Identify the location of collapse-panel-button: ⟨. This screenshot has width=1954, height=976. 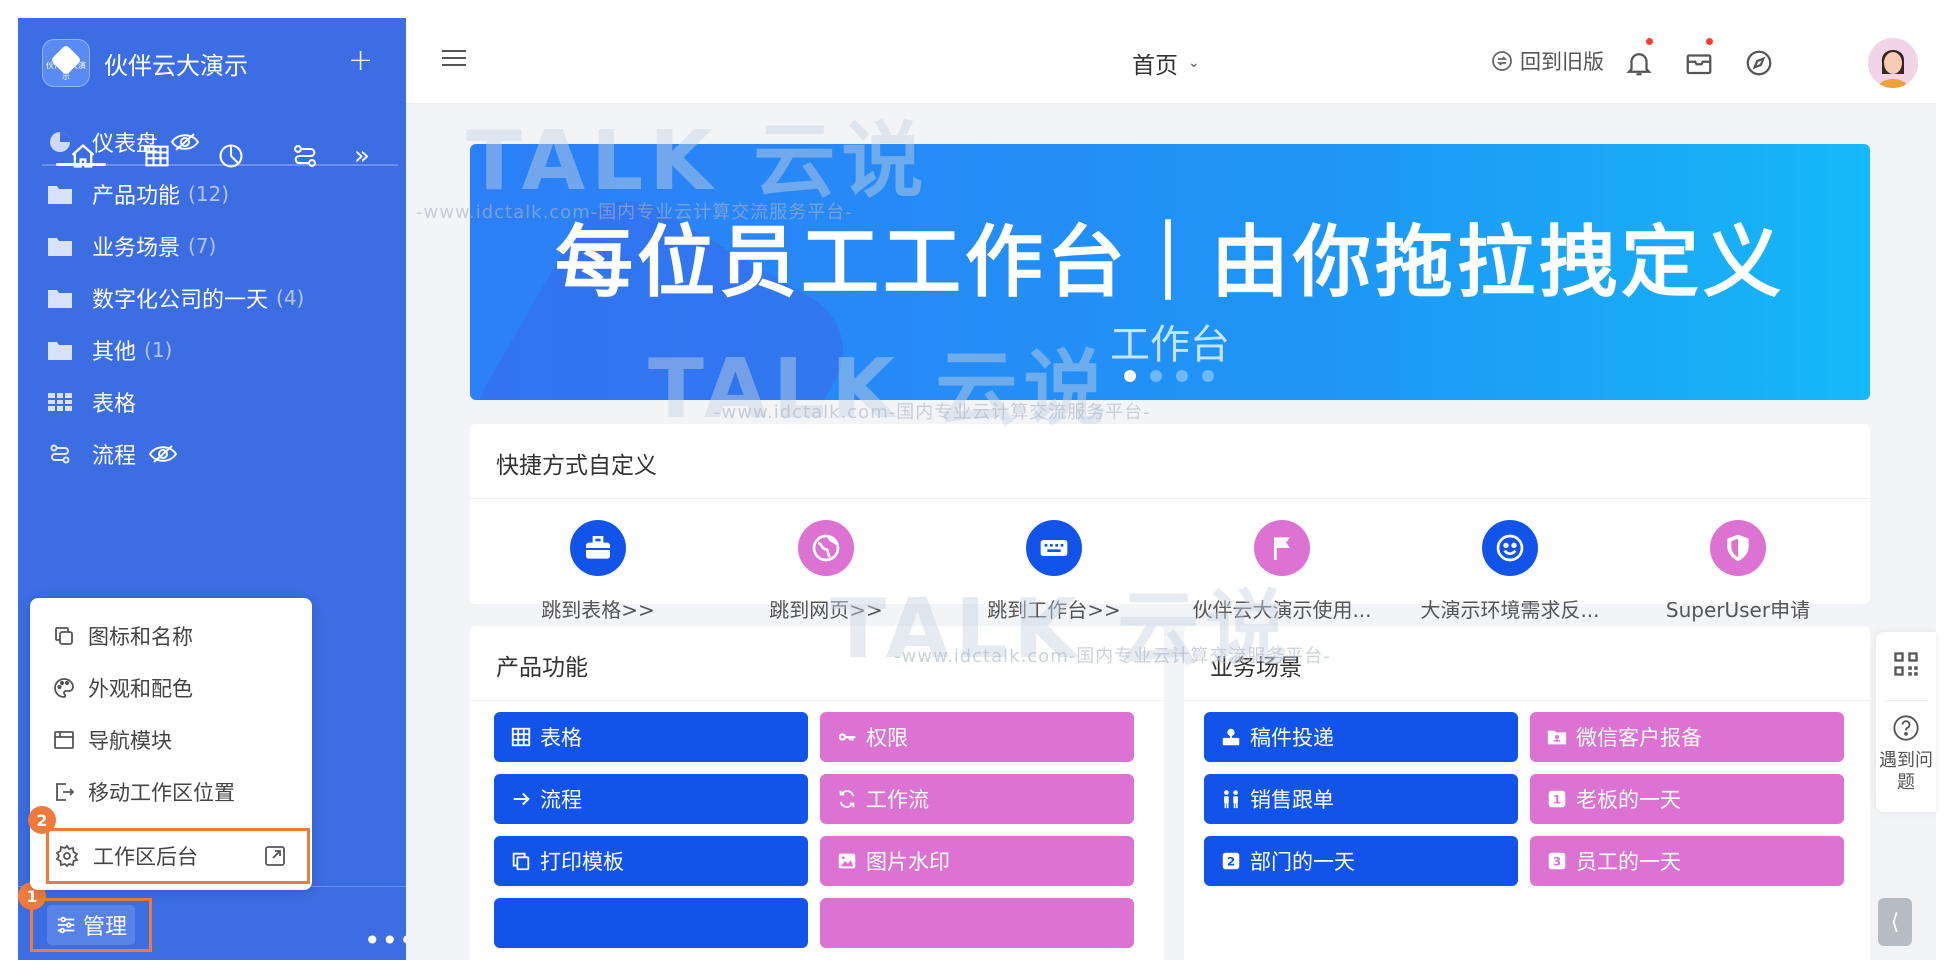
(1895, 922).